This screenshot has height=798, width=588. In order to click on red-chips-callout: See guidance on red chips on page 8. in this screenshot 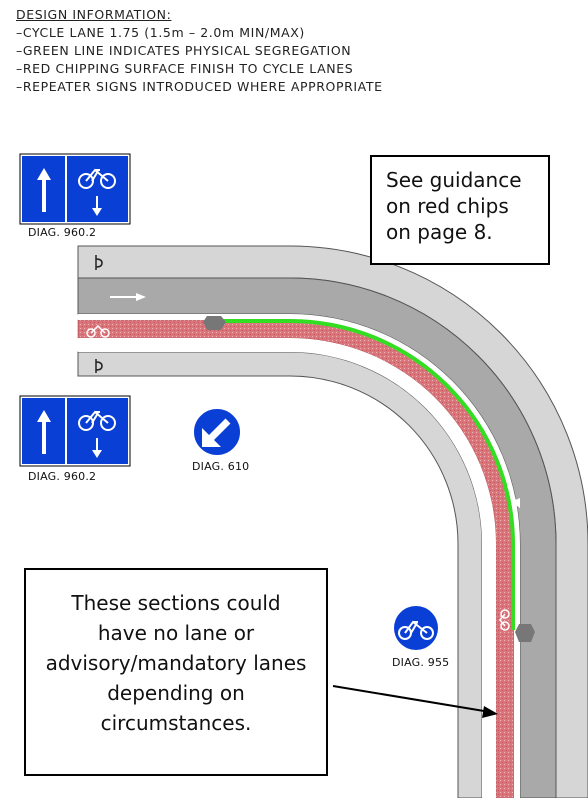, I will do `click(460, 210)`.